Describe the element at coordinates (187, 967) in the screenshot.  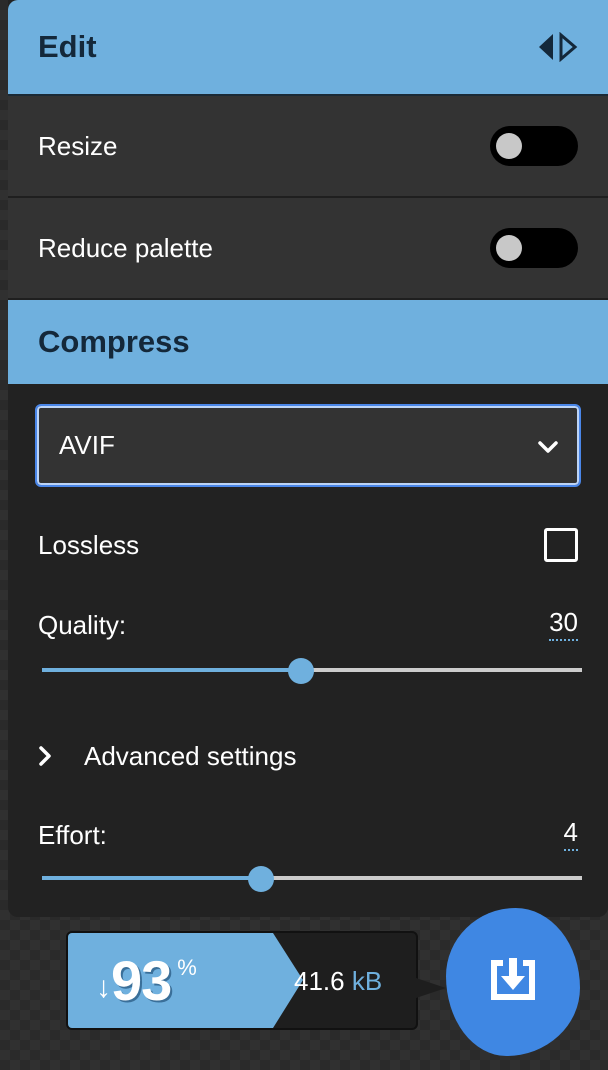
I see `percent-sign: %` at that location.